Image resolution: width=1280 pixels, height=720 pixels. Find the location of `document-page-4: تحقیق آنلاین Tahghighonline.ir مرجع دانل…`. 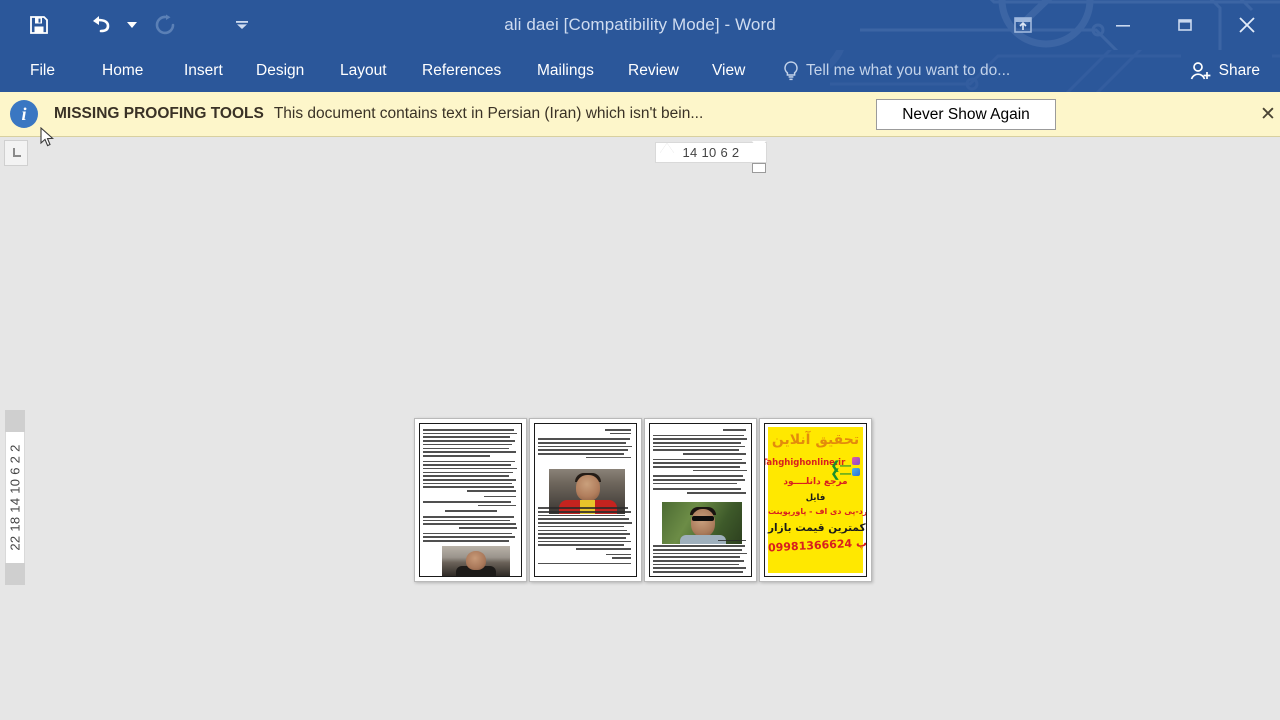

document-page-4: تحقیق آنلاین Tahghighonline.ir مرجع دانل… is located at coordinates (815, 500).